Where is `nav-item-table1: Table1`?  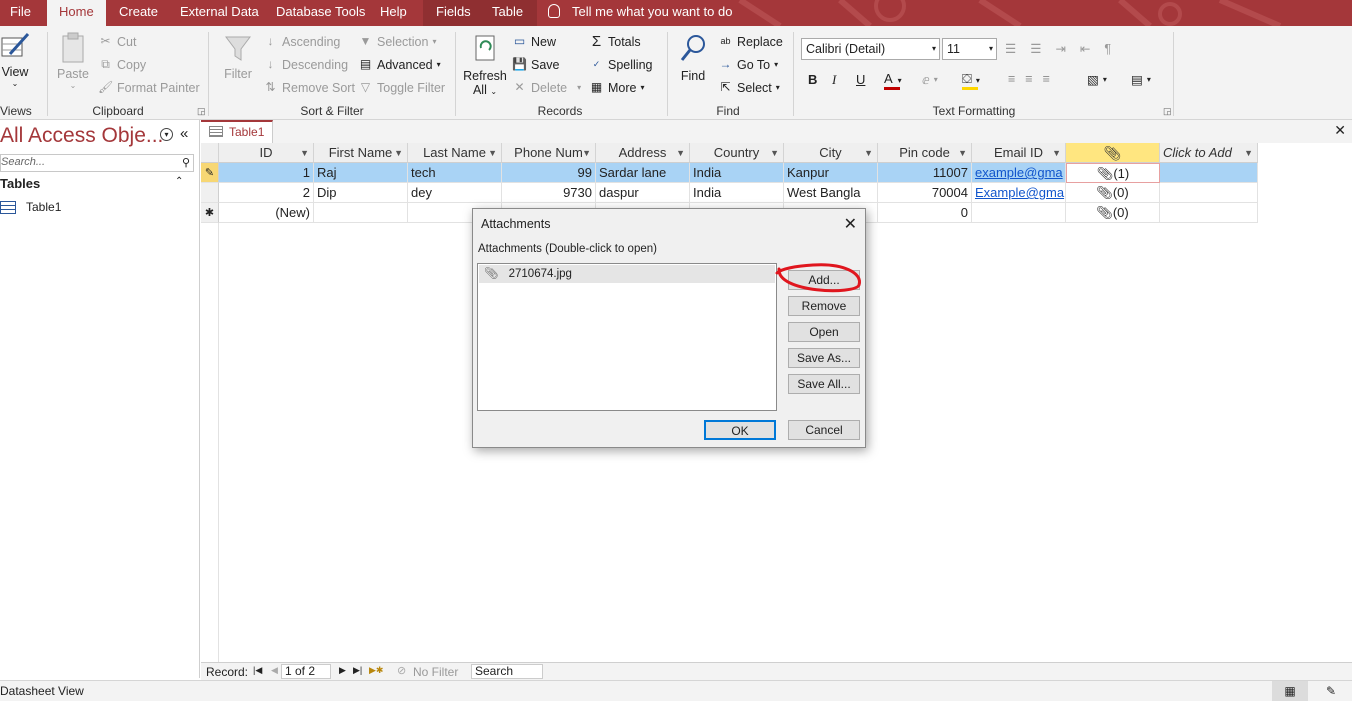
nav-item-table1: Table1 is located at coordinates (30, 207).